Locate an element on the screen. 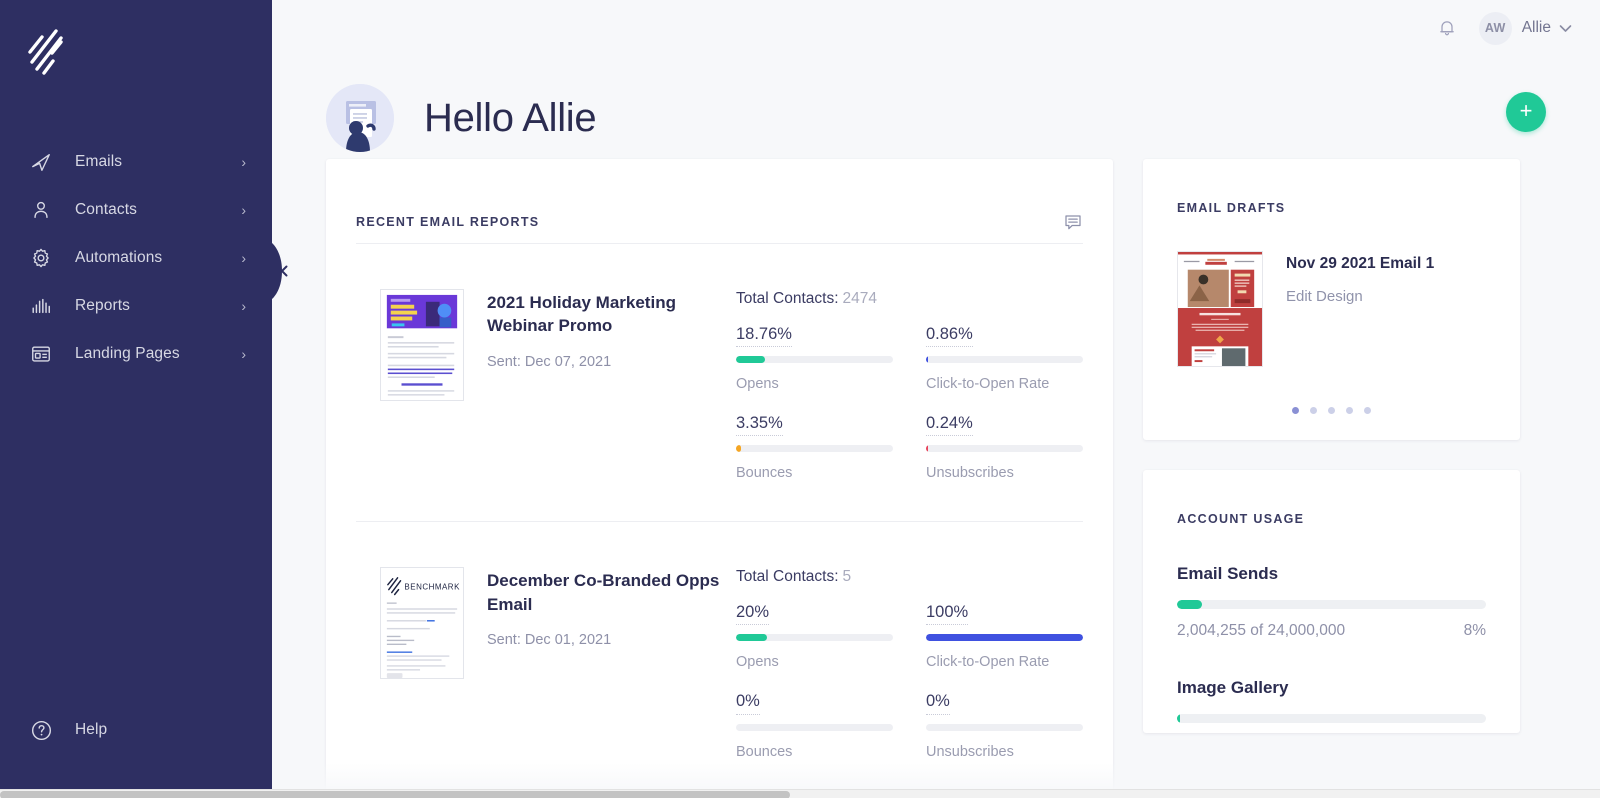  page-title: Hello Allie is located at coordinates (510, 117).